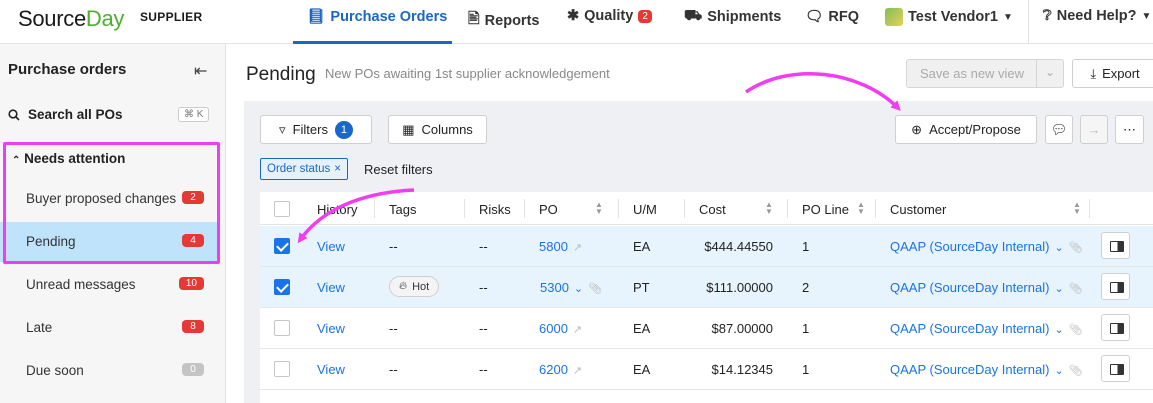  What do you see at coordinates (1094, 129) in the screenshot?
I see `forward-button: →` at bounding box center [1094, 129].